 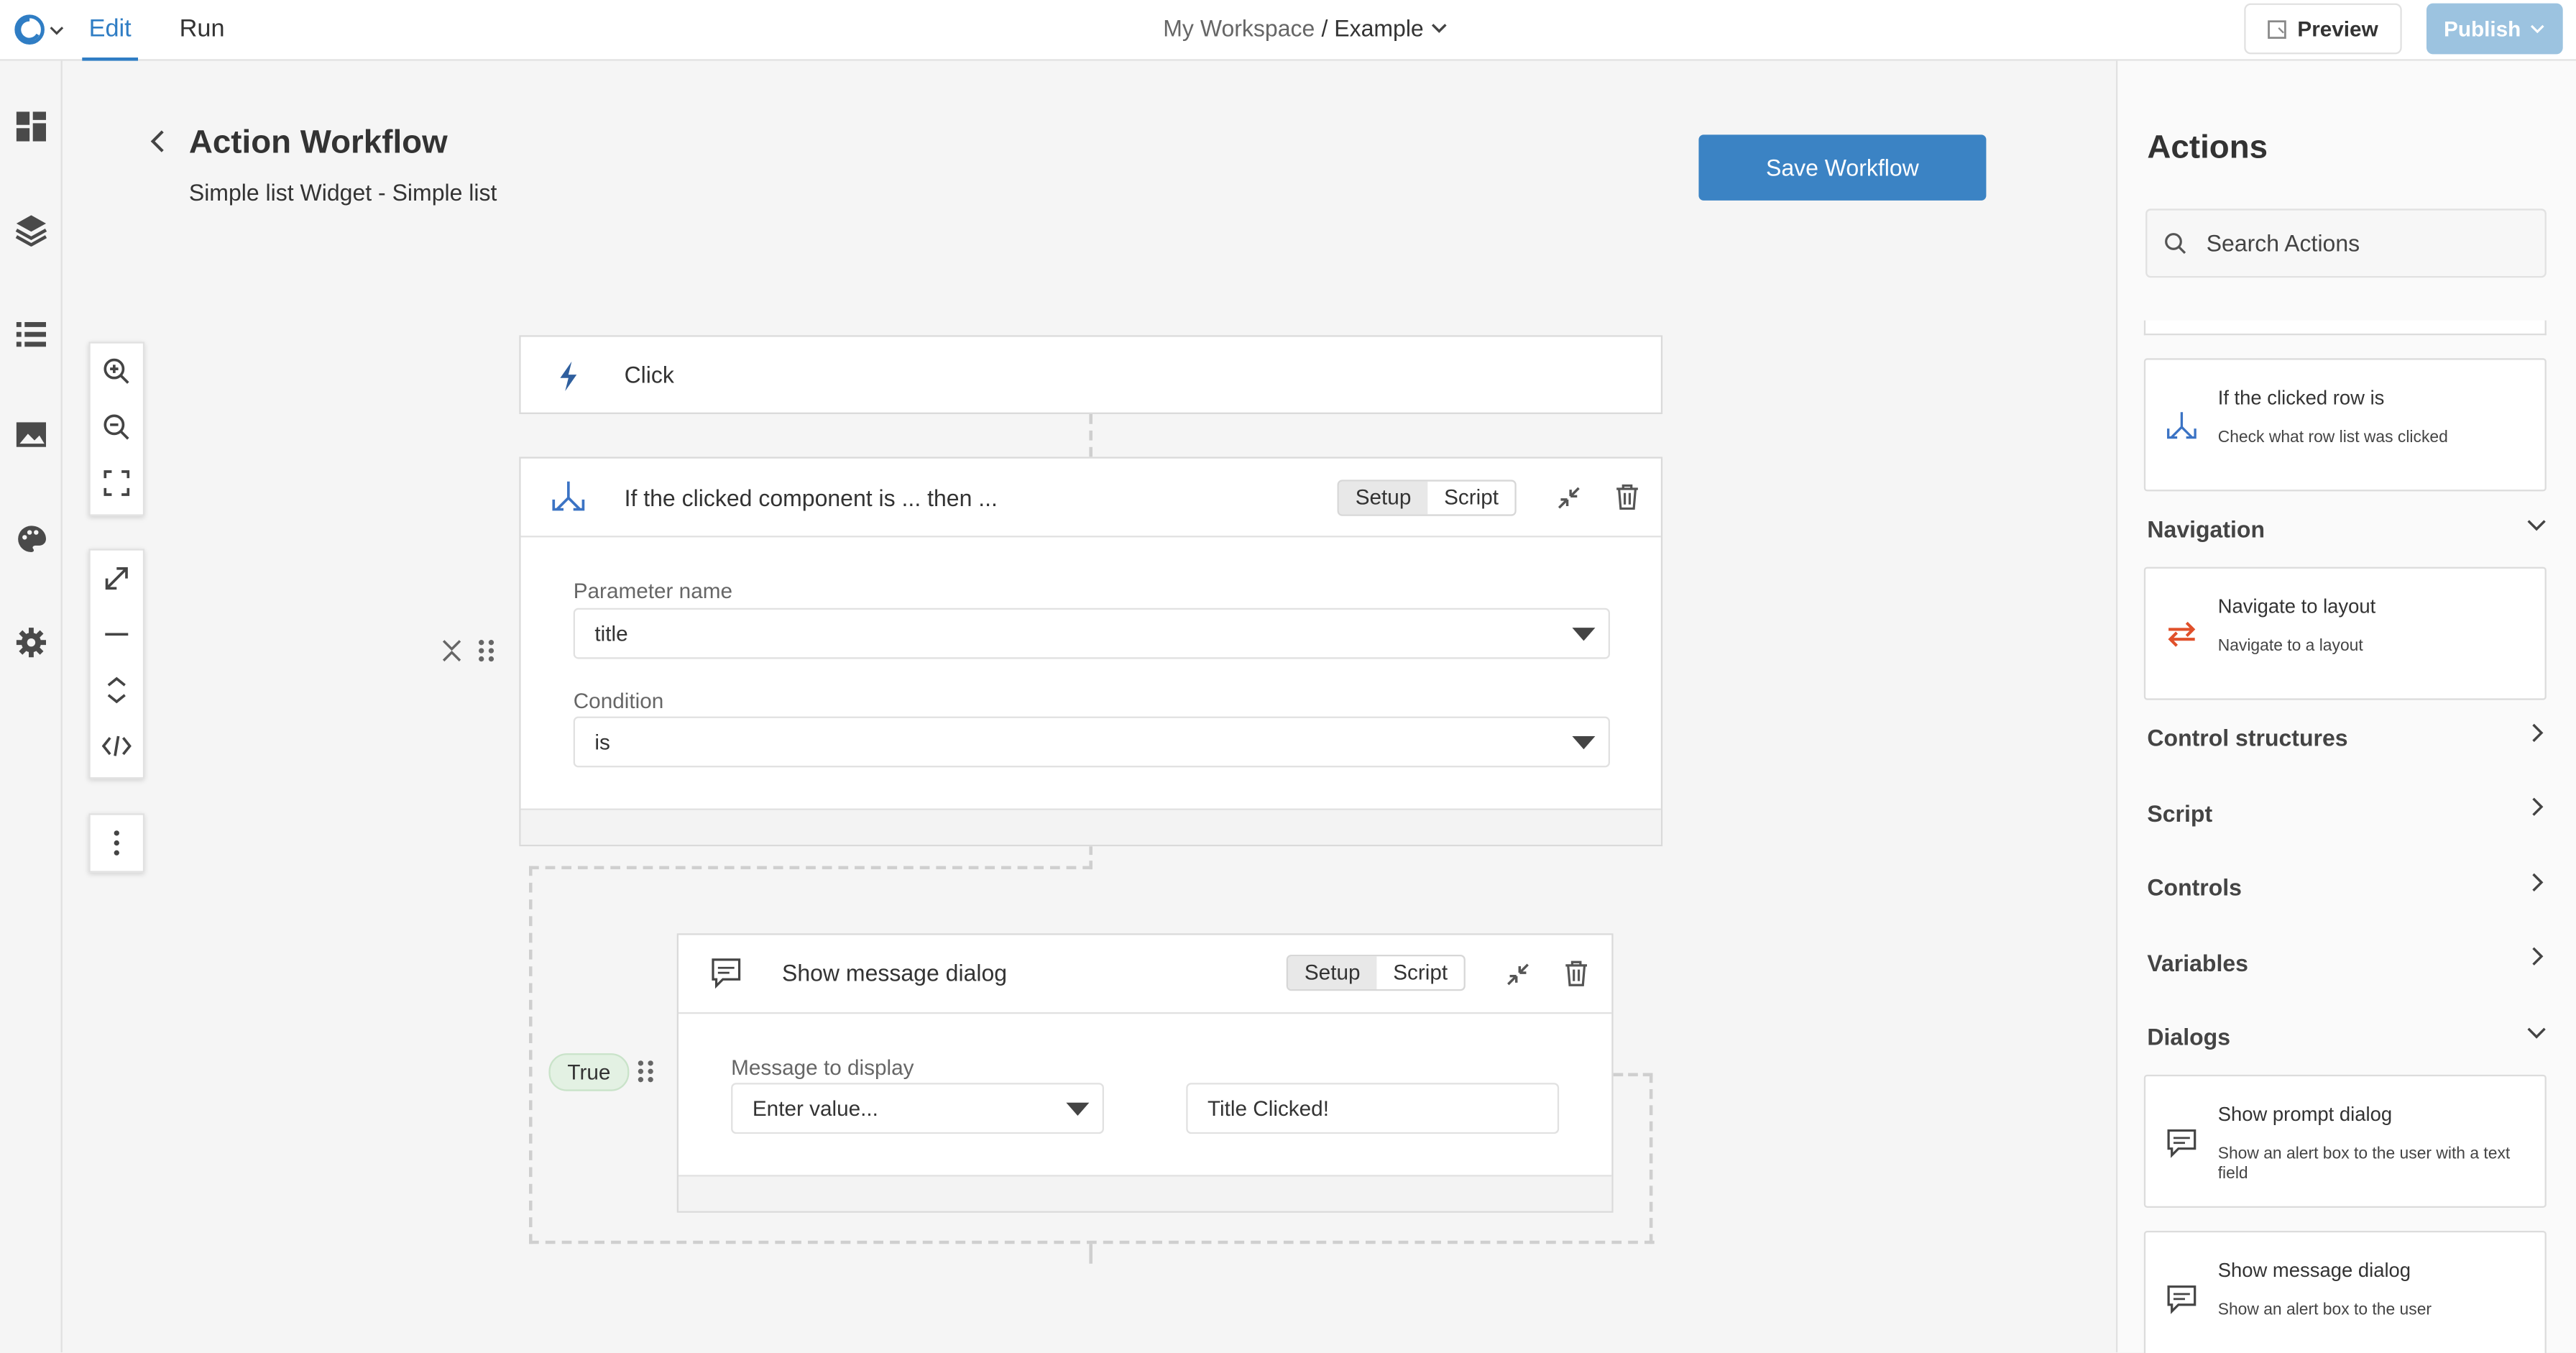 I want to click on action-card-title: Show prompt dialog, so click(x=2305, y=1114).